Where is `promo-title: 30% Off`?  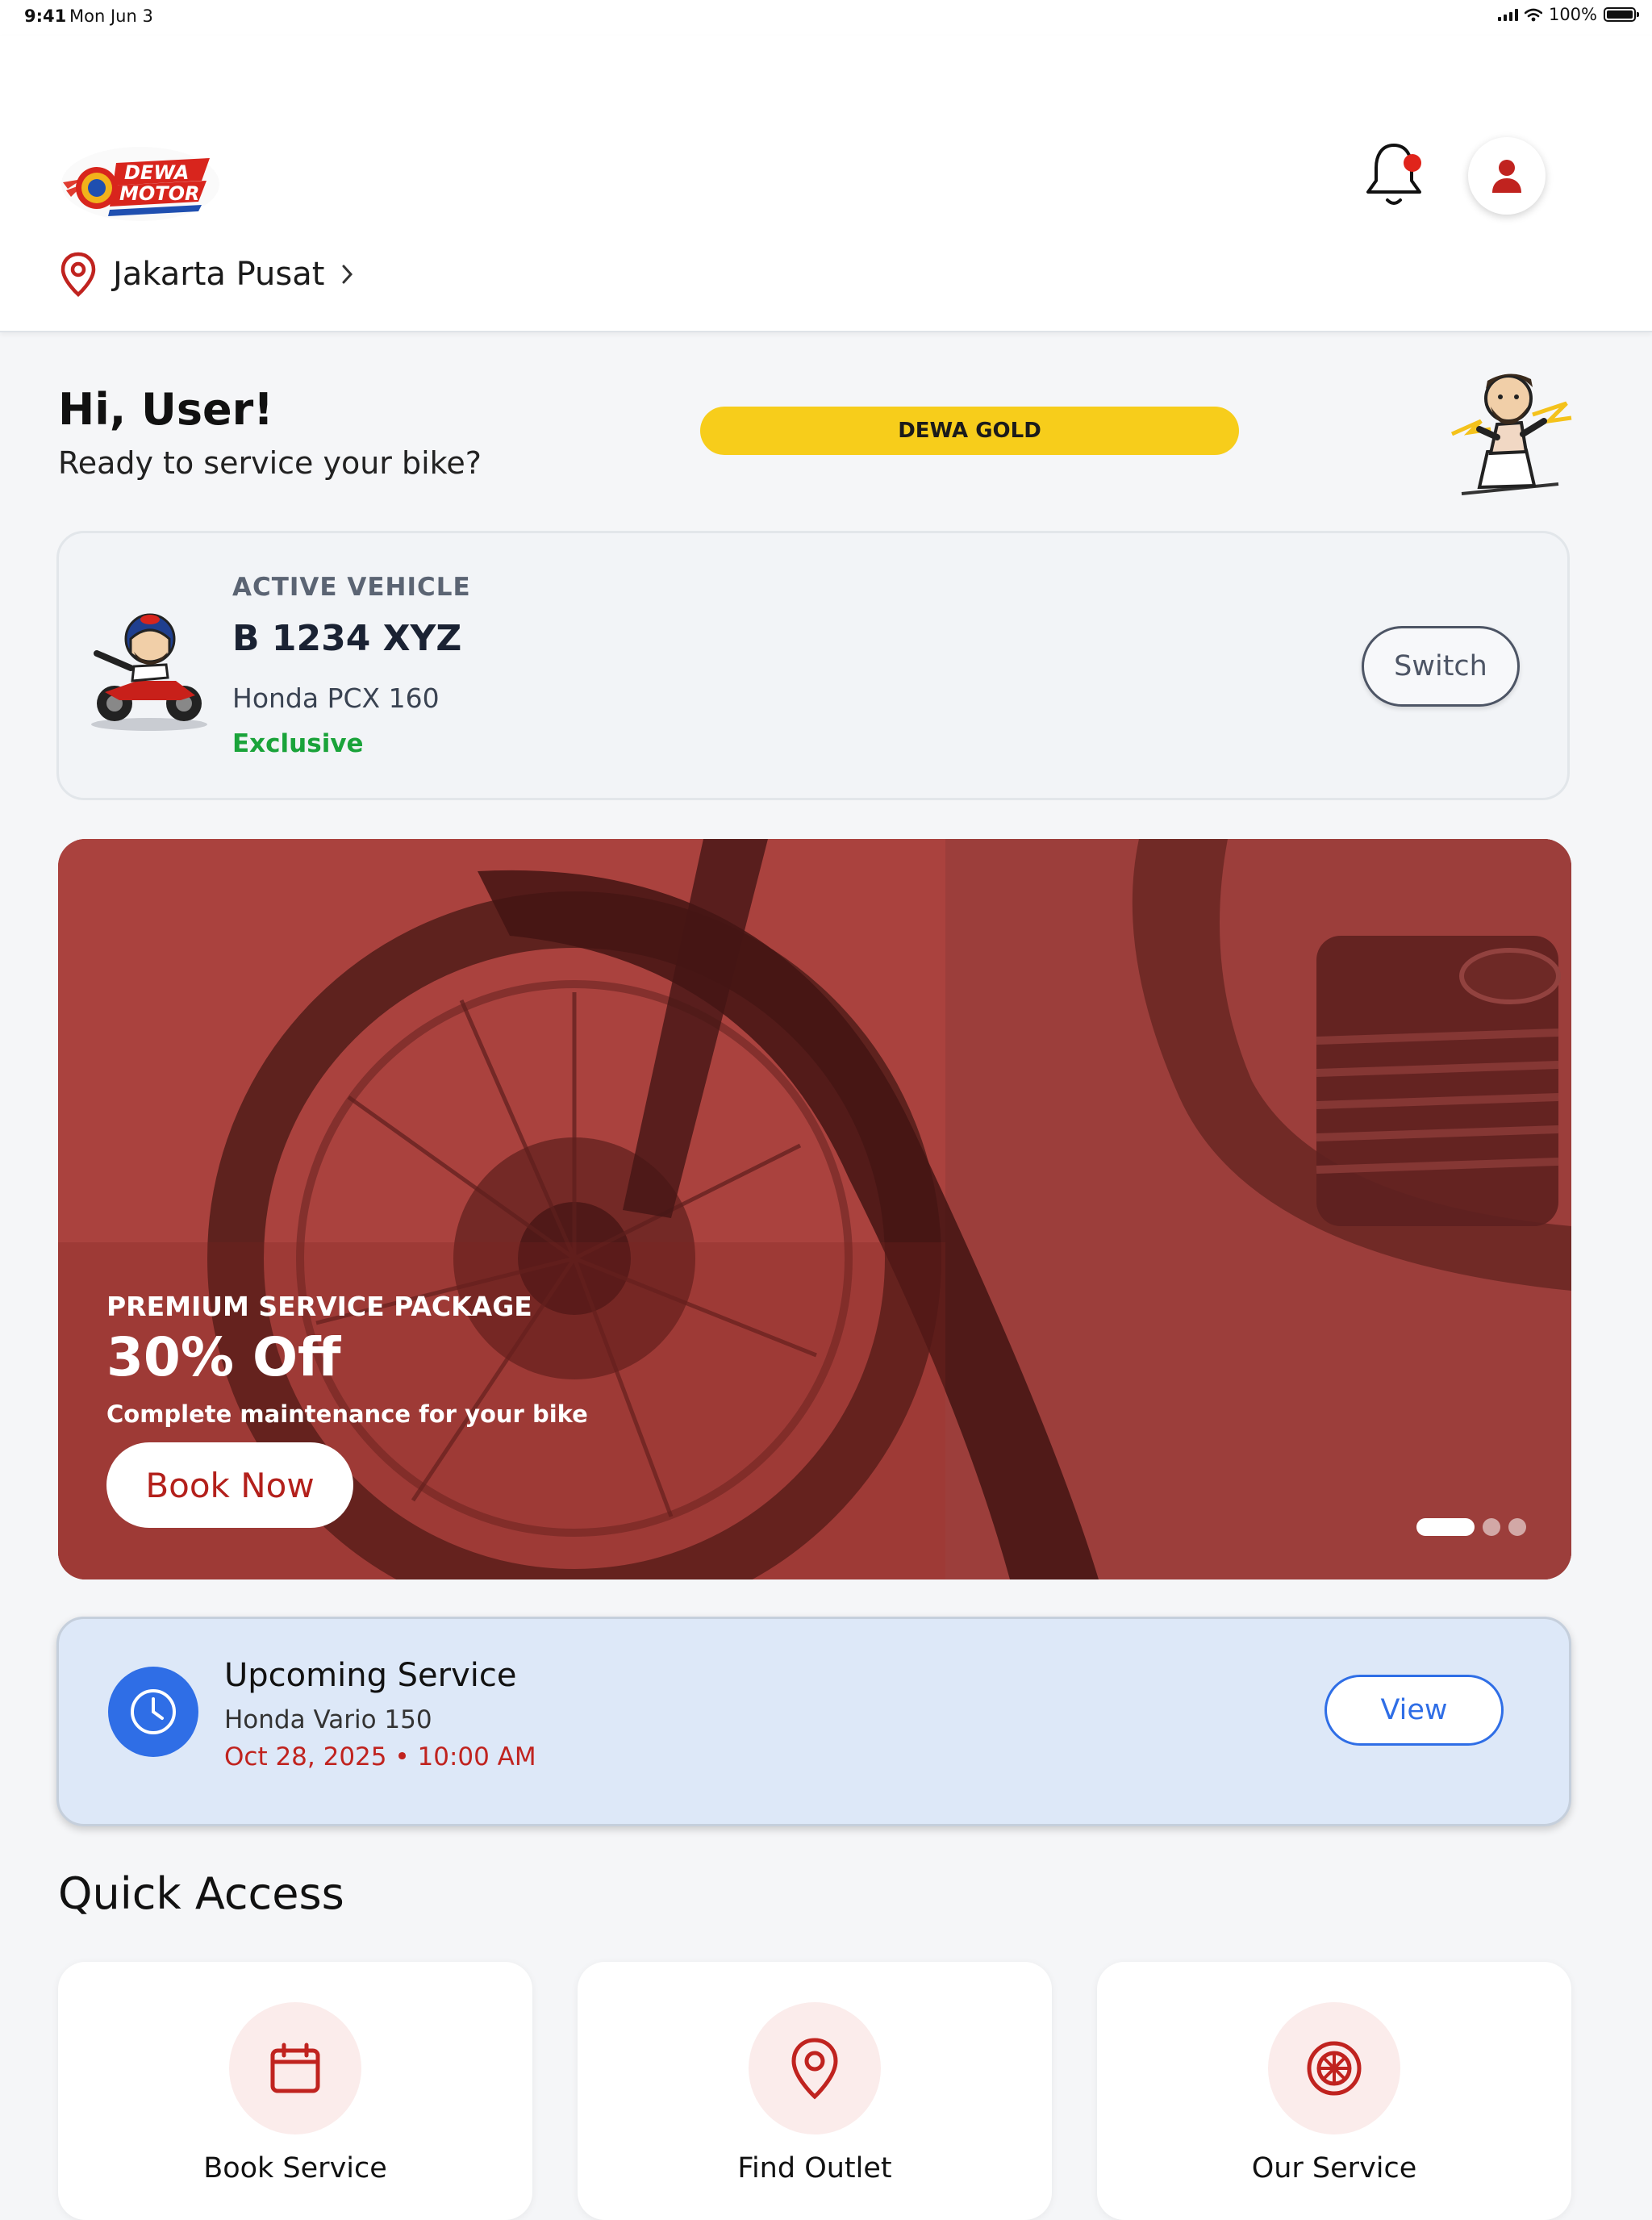 promo-title: 30% Off is located at coordinates (223, 1357).